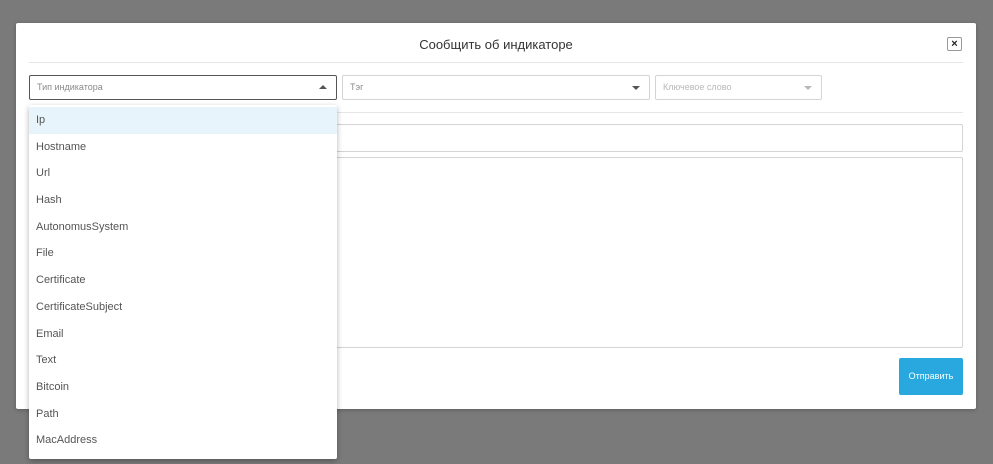 The height and width of the screenshot is (464, 993). What do you see at coordinates (183, 147) in the screenshot?
I see `option-hostname: Hostname` at bounding box center [183, 147].